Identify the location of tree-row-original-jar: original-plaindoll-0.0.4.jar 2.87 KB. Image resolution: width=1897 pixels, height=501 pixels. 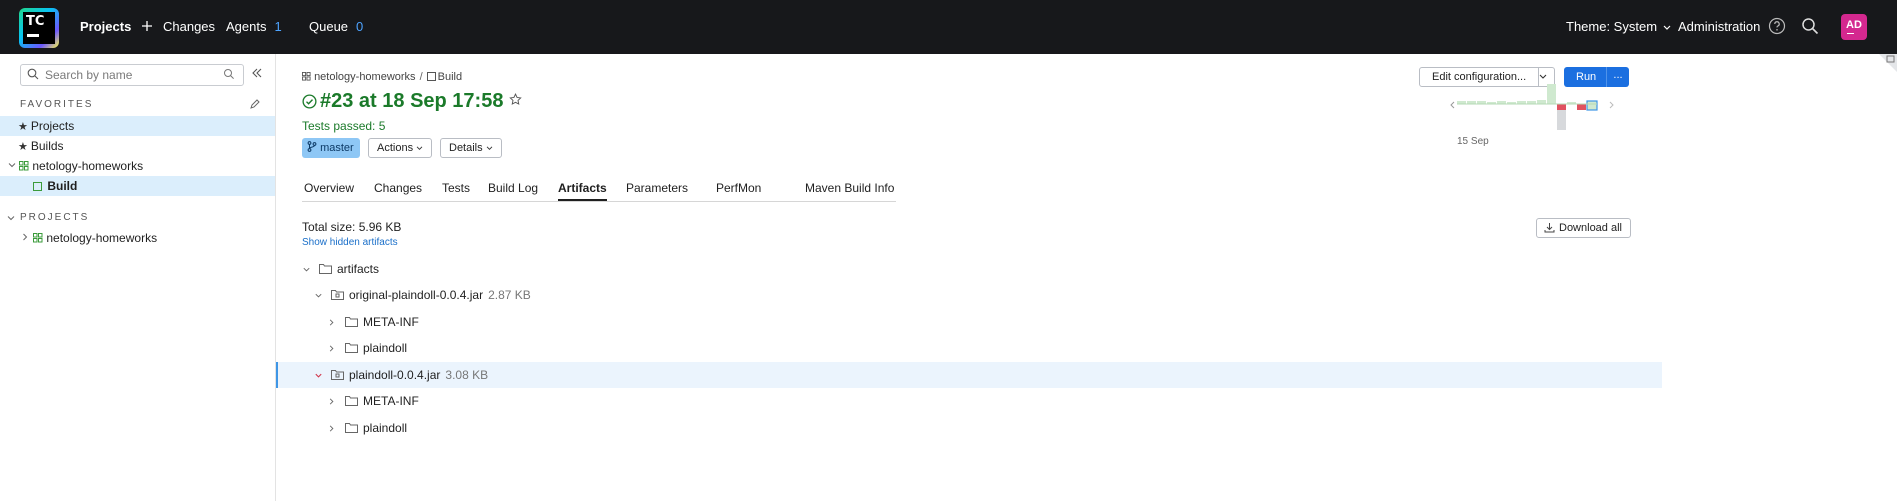
(969, 295).